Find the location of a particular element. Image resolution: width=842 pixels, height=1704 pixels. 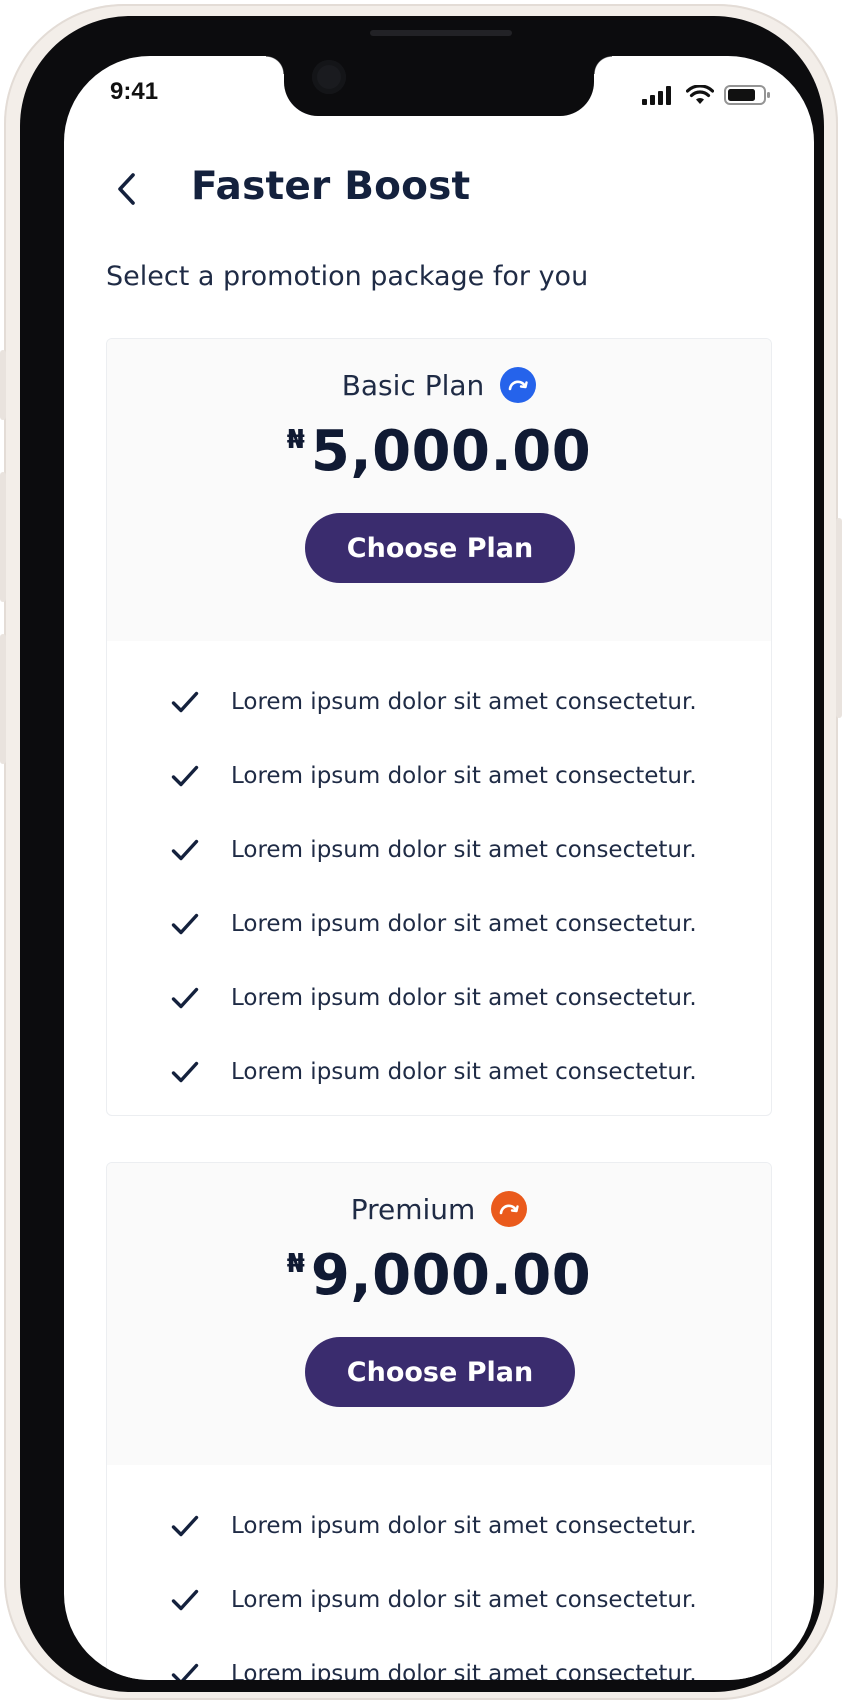

plan-name: Basic Plan is located at coordinates (413, 385).